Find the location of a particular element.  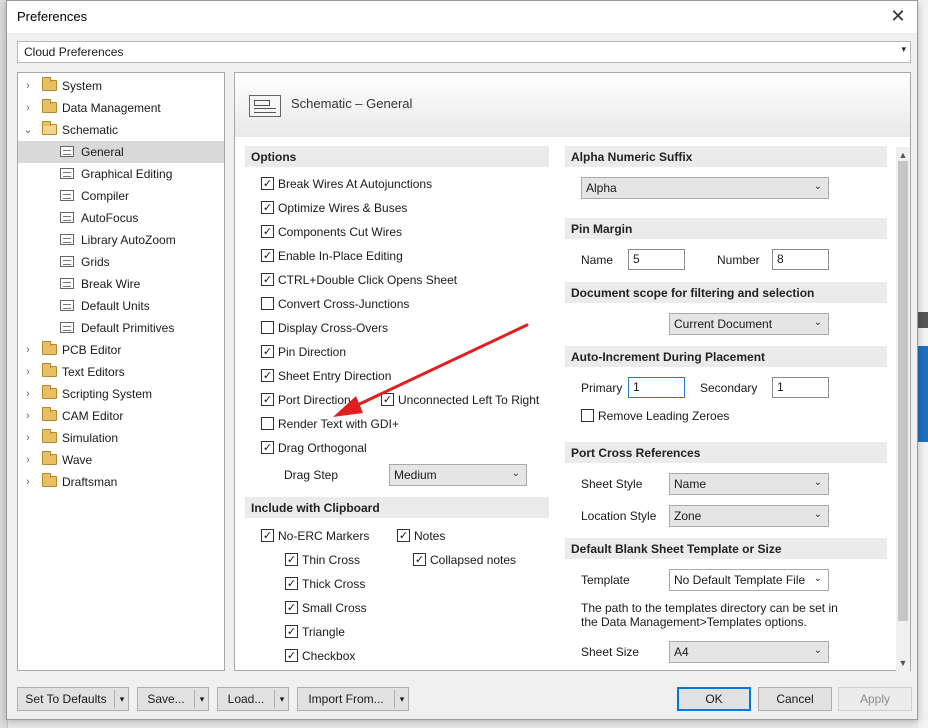

option-checkbox: ✓ Optimize Wires & Buses is located at coordinates (361, 208).